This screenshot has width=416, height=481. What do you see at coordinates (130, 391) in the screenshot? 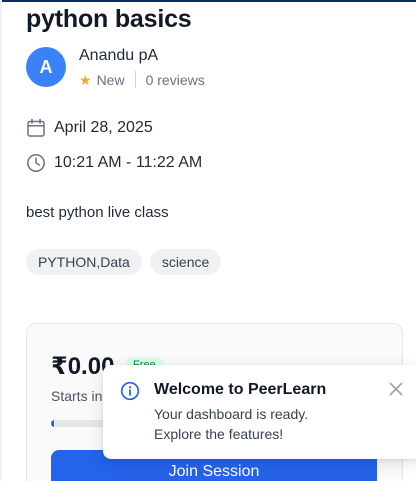
I see `info-icon` at bounding box center [130, 391].